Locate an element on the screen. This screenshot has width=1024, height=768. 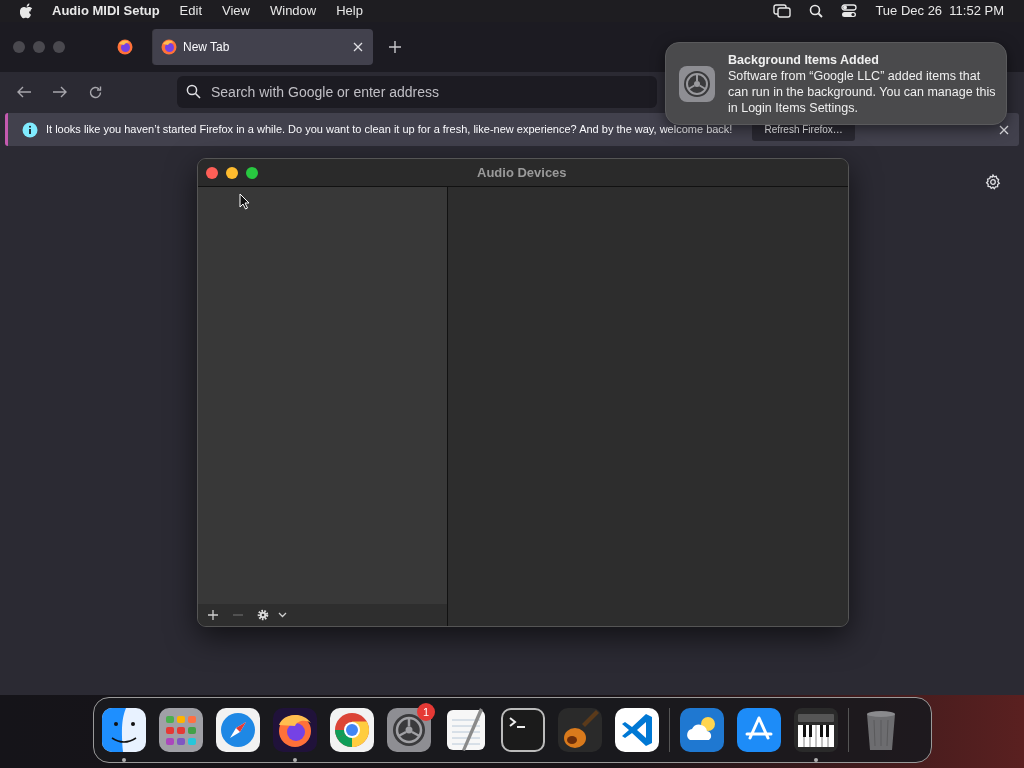
minimize-window-button is located at coordinates (232, 172).